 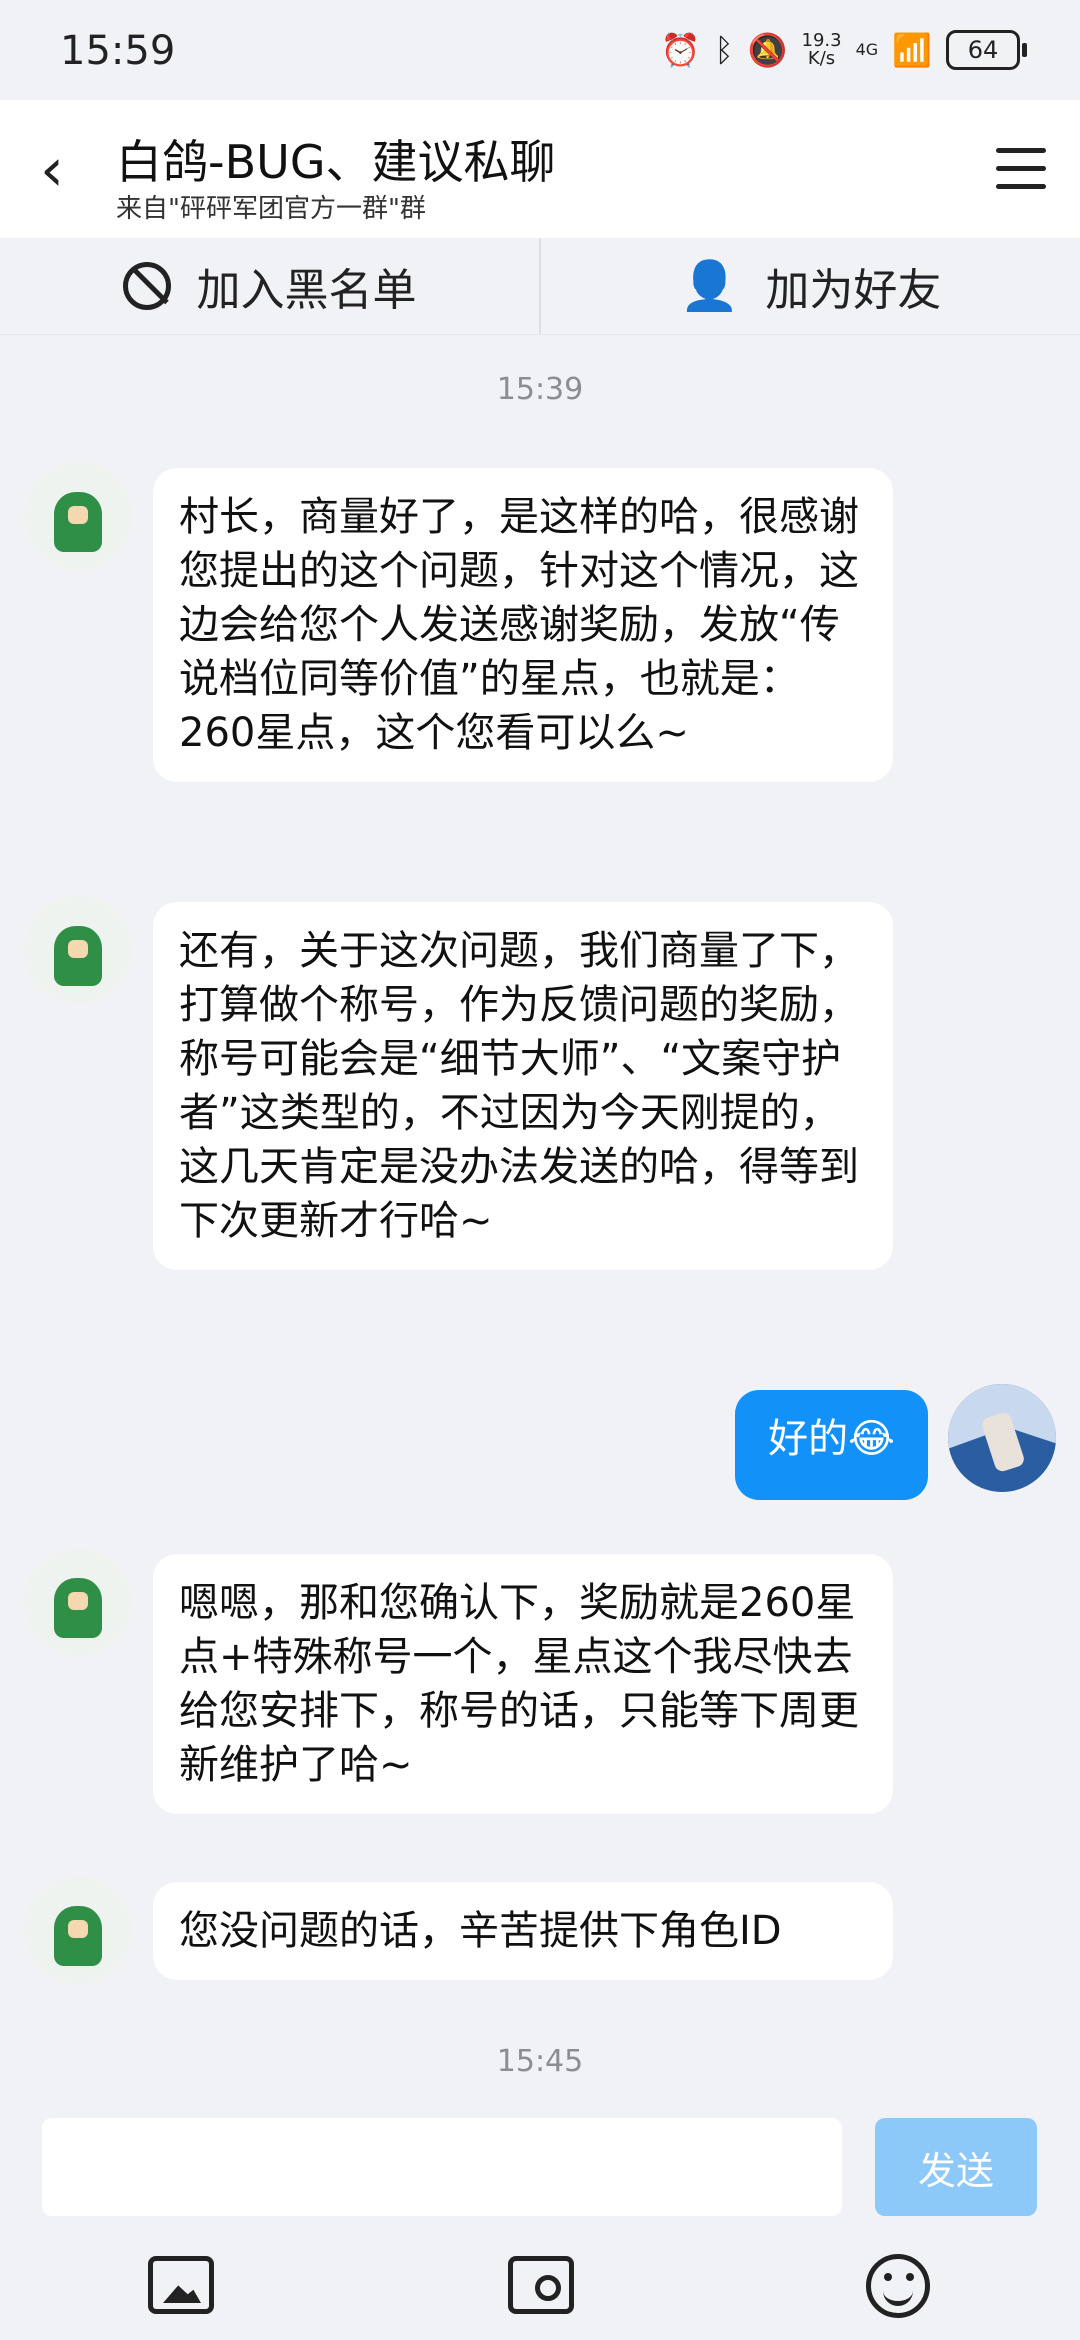 I want to click on message-bubble-mine: 好的😂, so click(x=831, y=1445).